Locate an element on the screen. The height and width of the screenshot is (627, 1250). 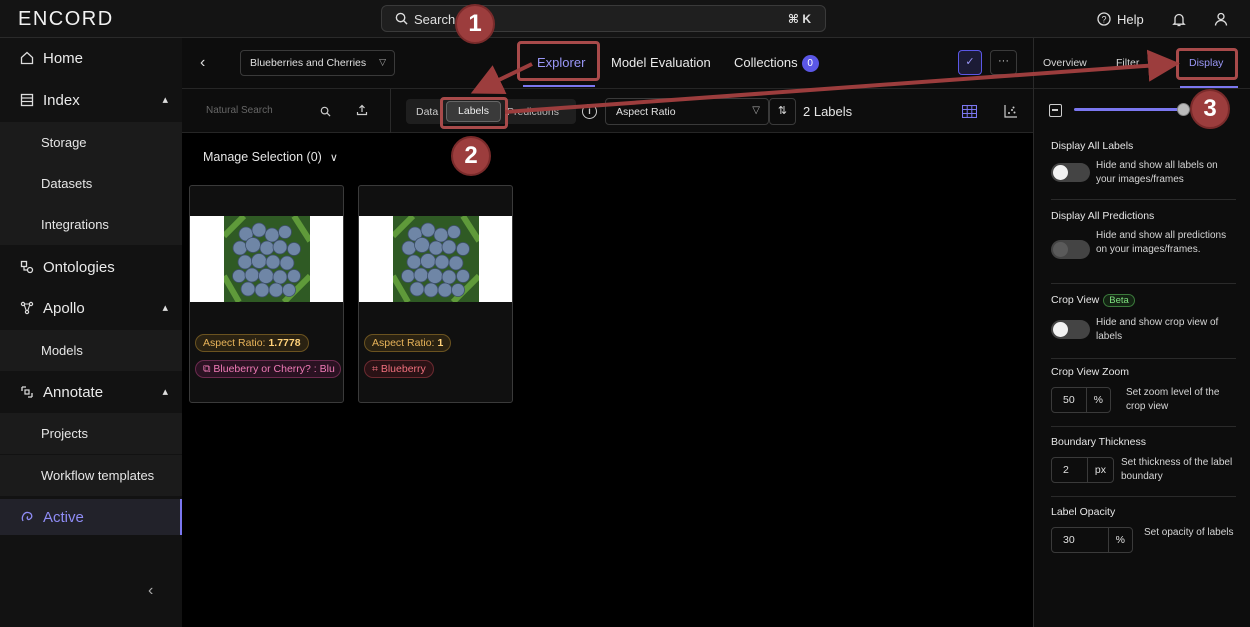
section-description: Set zoom level of the crop view is located at coordinates (1173, 399).